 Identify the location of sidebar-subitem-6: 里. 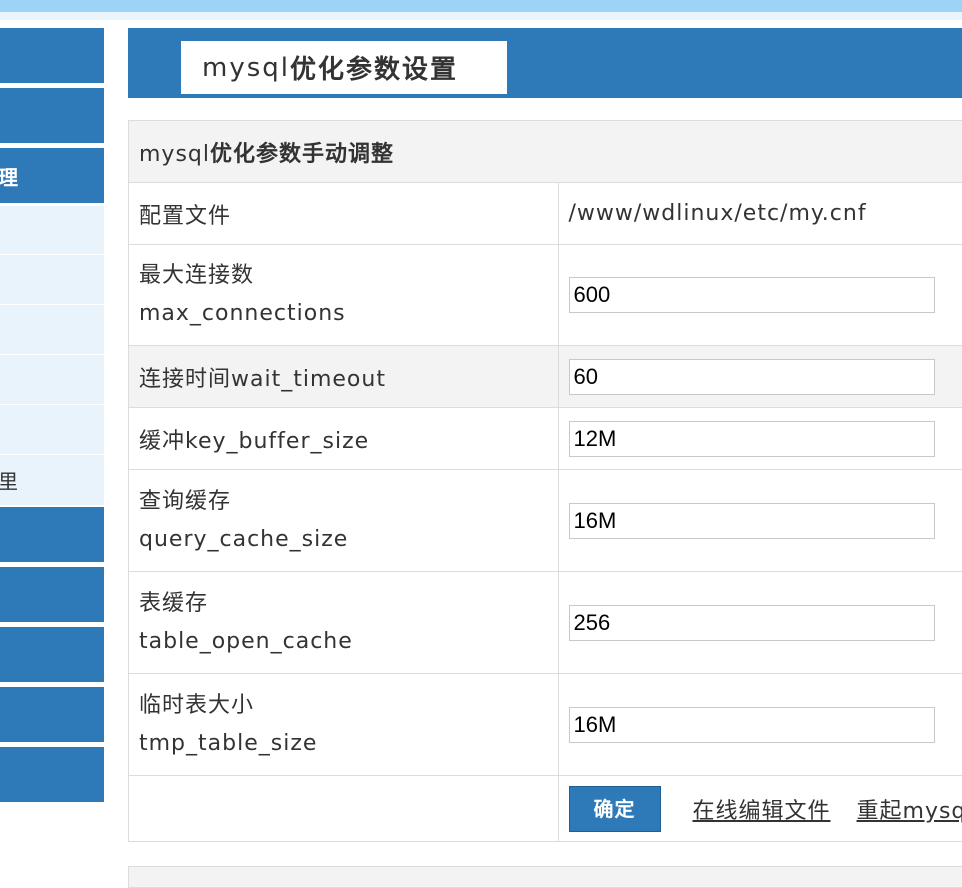
(52, 479).